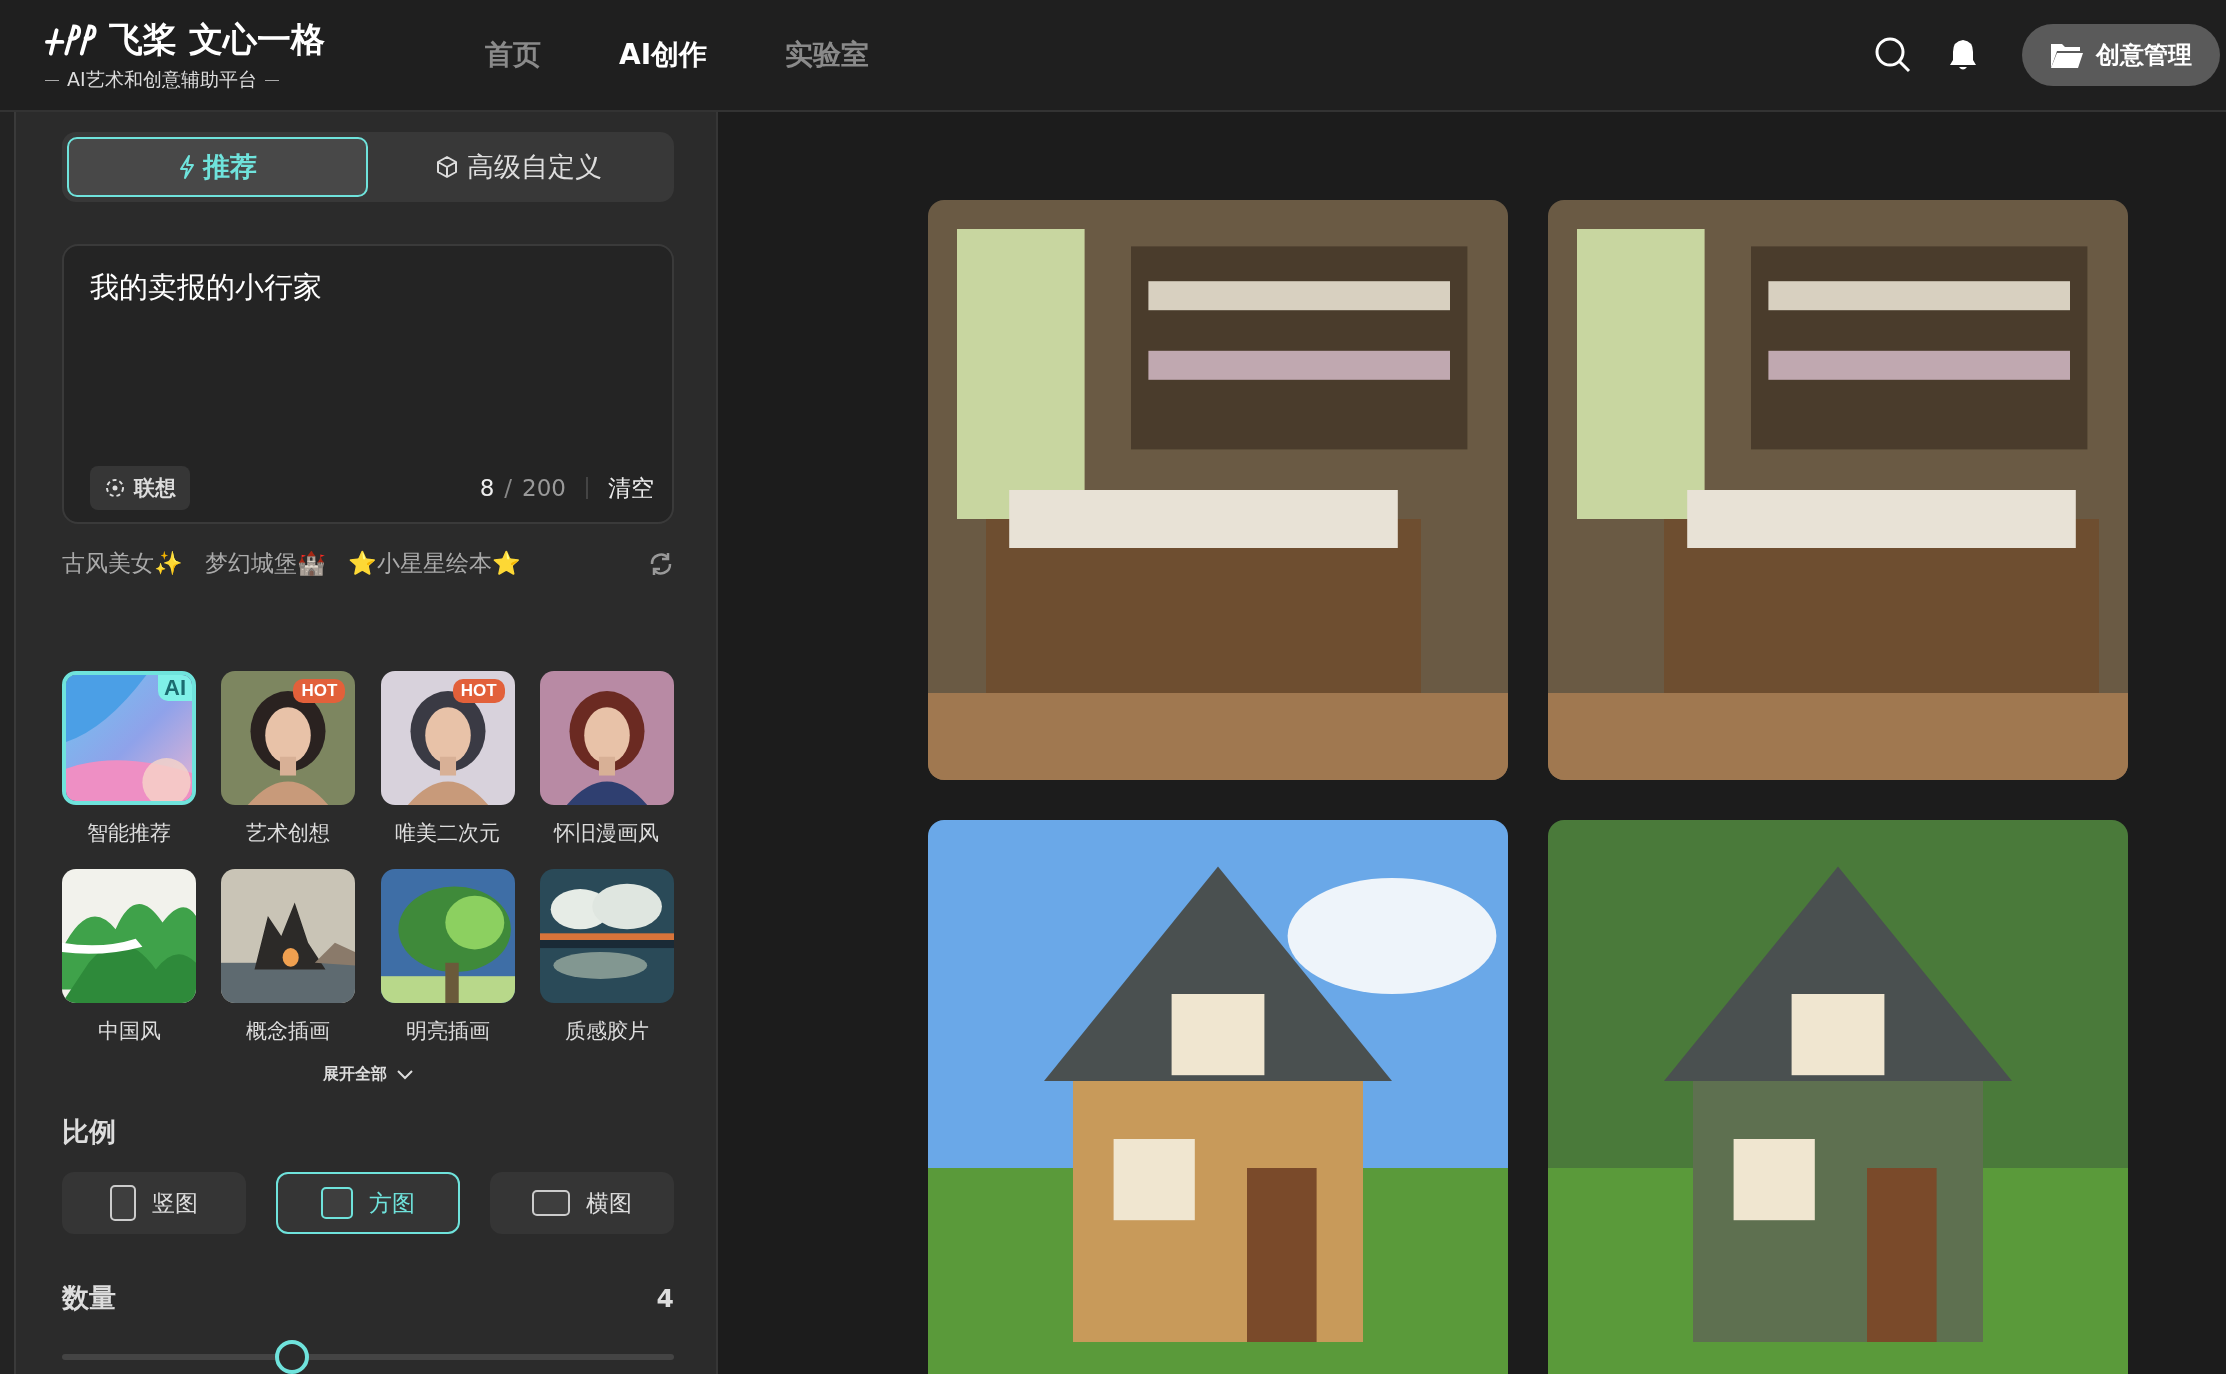 This screenshot has height=1374, width=2226. I want to click on bell-icon, so click(1963, 55).